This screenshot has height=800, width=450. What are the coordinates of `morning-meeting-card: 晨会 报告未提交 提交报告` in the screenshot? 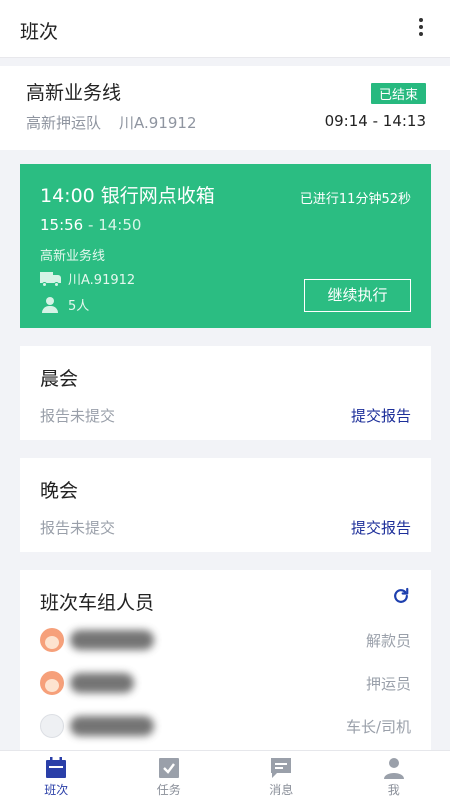 It's located at (225, 393).